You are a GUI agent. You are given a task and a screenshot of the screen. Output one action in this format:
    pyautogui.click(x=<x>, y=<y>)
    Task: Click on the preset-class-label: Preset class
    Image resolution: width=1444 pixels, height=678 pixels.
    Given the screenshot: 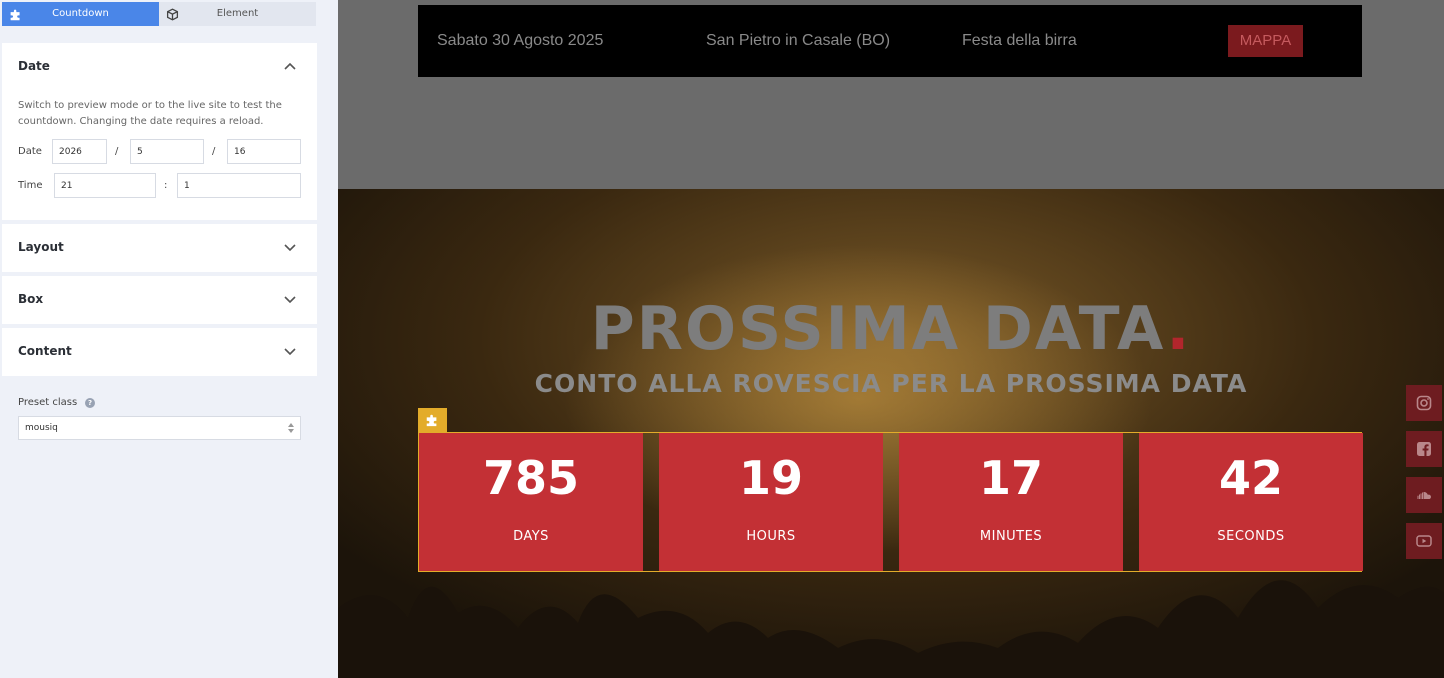 What is the action you would take?
    pyautogui.click(x=48, y=402)
    